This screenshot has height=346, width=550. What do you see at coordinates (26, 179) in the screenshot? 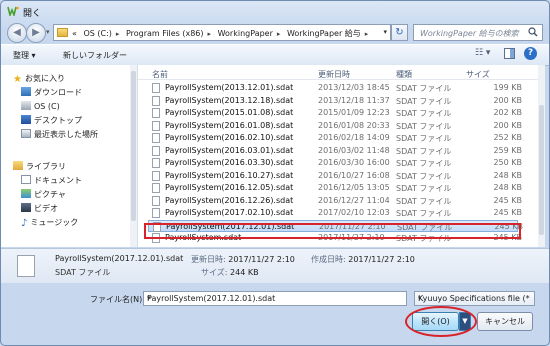
I see `documents-icon` at bounding box center [26, 179].